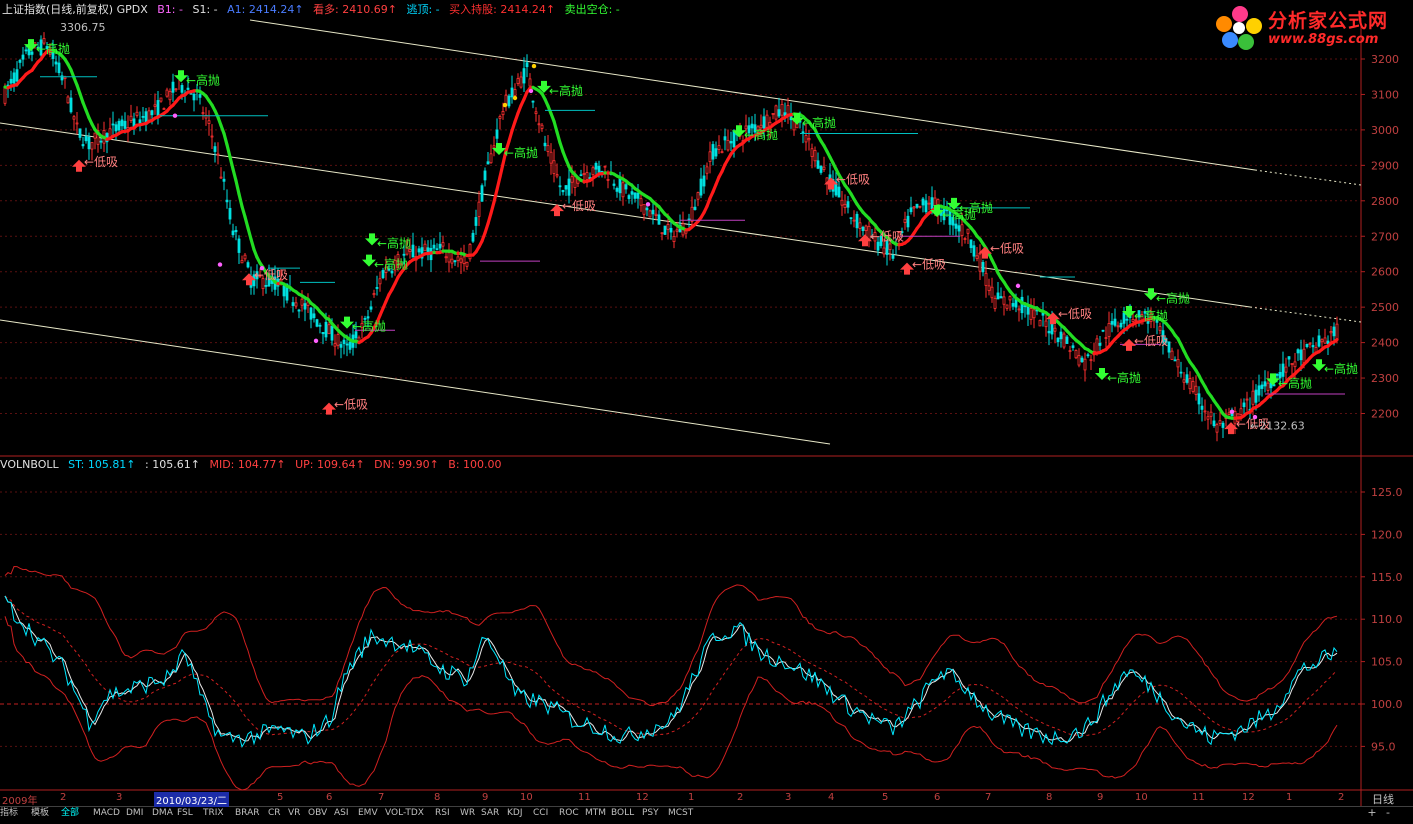  Describe the element at coordinates (274, 813) in the screenshot. I see `tab-cr: CR` at that location.